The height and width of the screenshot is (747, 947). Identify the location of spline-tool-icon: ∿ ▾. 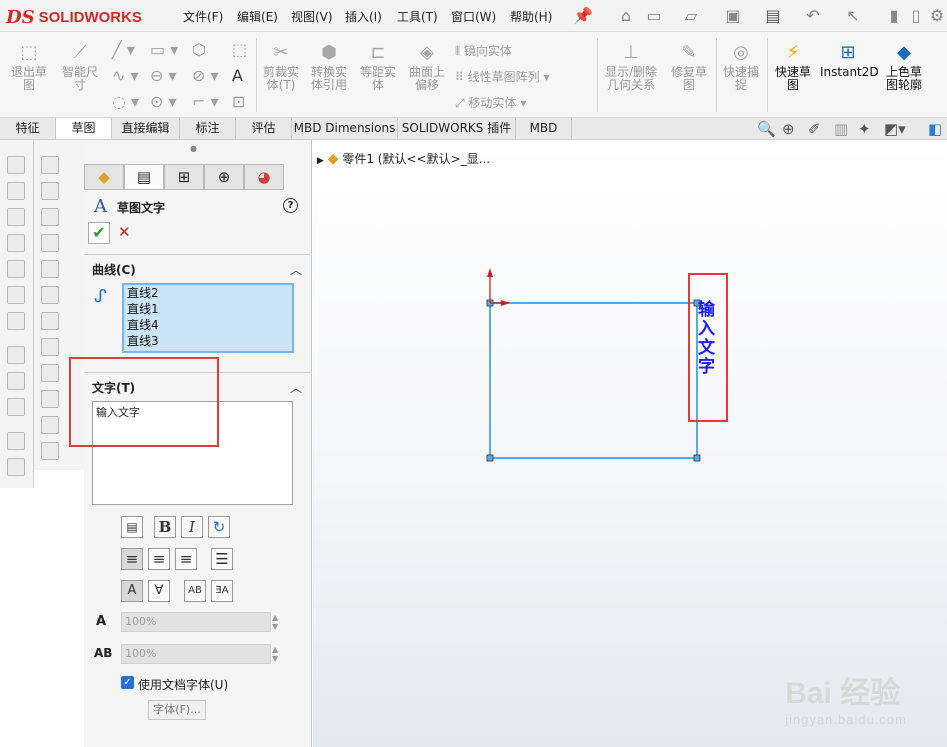
(125, 75).